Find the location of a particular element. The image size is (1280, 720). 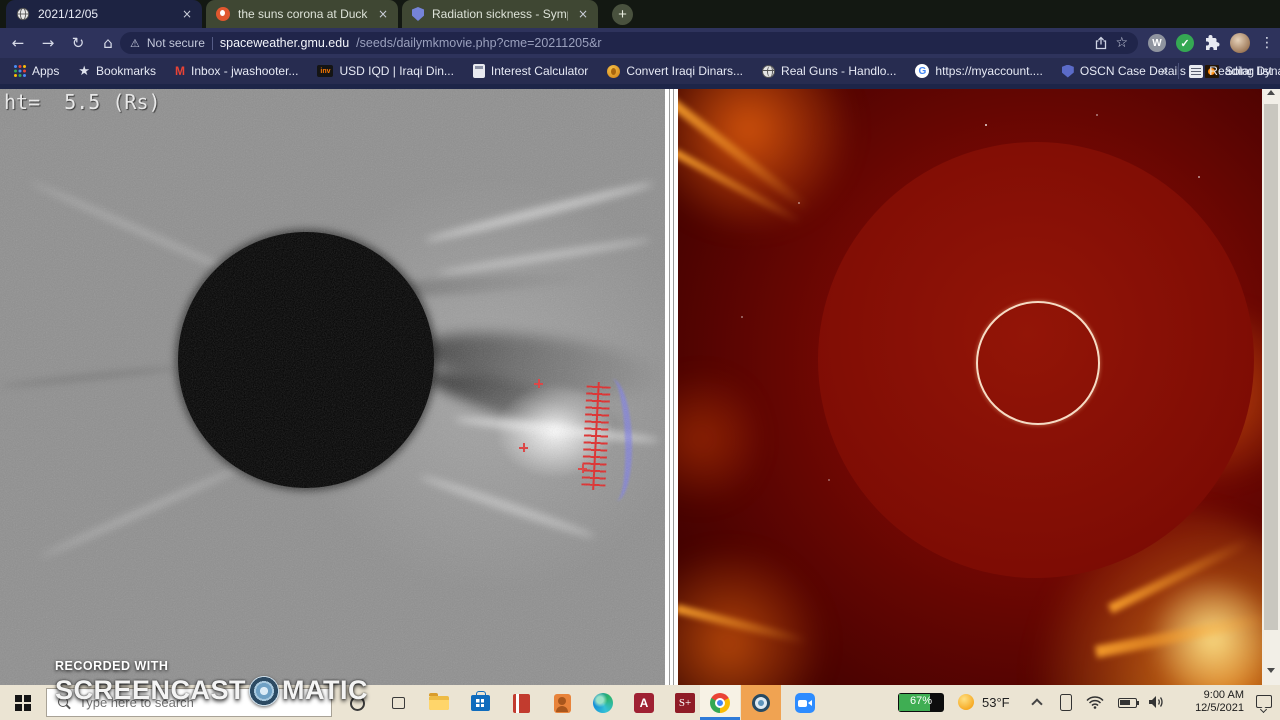

folder-icon is located at coordinates (439, 701).